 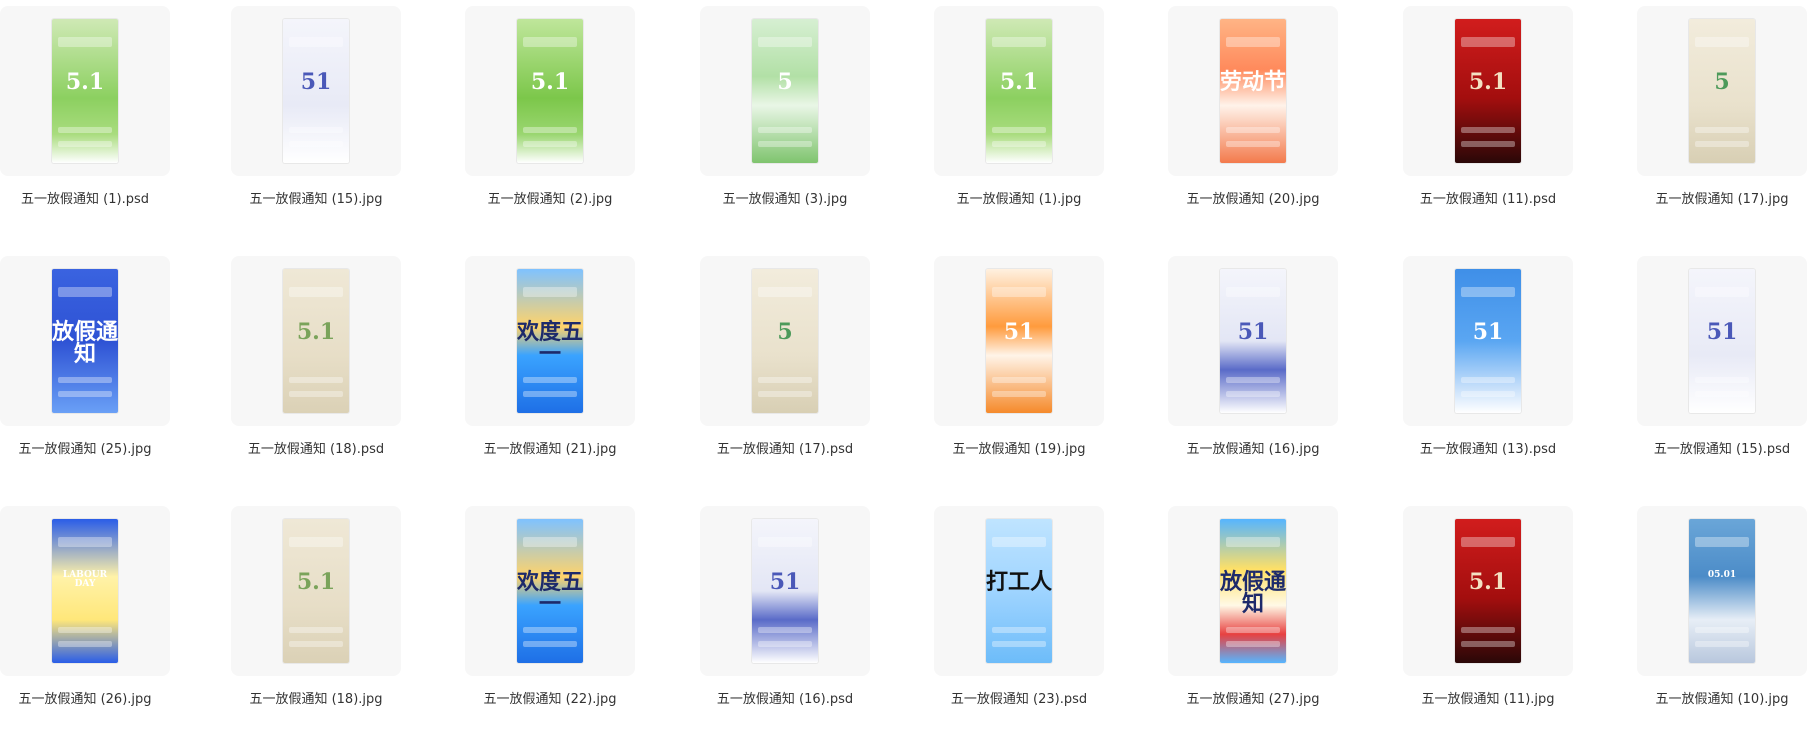 What do you see at coordinates (85, 591) in the screenshot?
I see `file-thumbnail-card: LABOUR DAY` at bounding box center [85, 591].